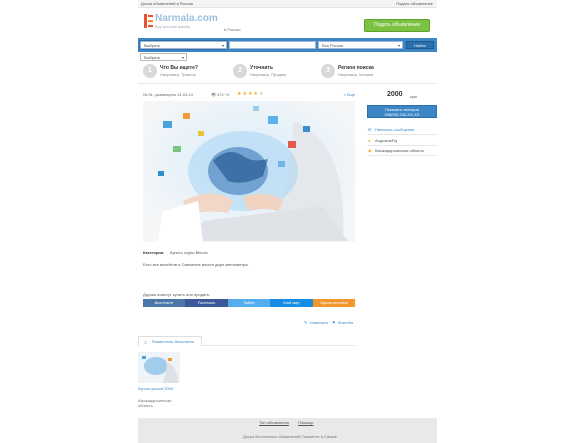  What do you see at coordinates (159, 367) in the screenshot?
I see `related-item-thumbnail` at bounding box center [159, 367].